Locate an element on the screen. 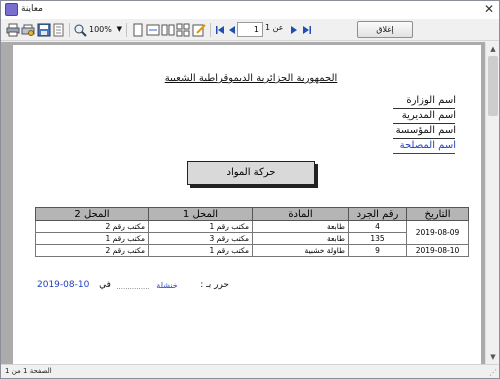 This screenshot has width=500, height=379. cell-date: 2019-08-10 is located at coordinates (437, 250).